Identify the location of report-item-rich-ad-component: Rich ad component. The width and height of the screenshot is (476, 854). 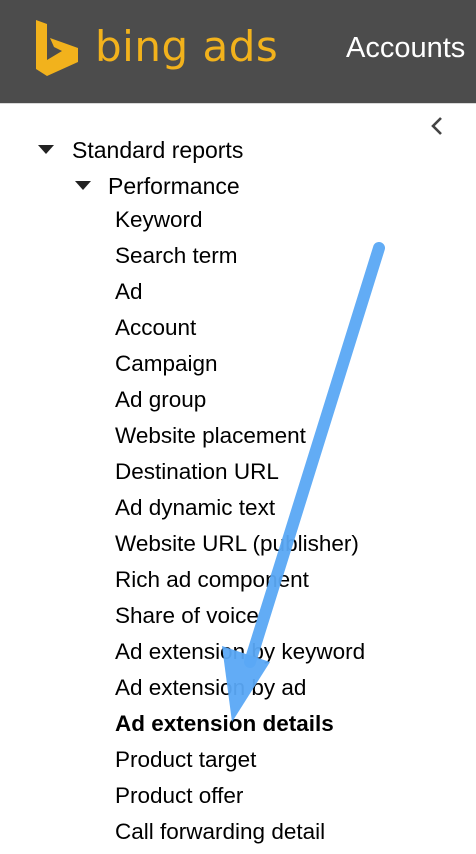
(212, 580).